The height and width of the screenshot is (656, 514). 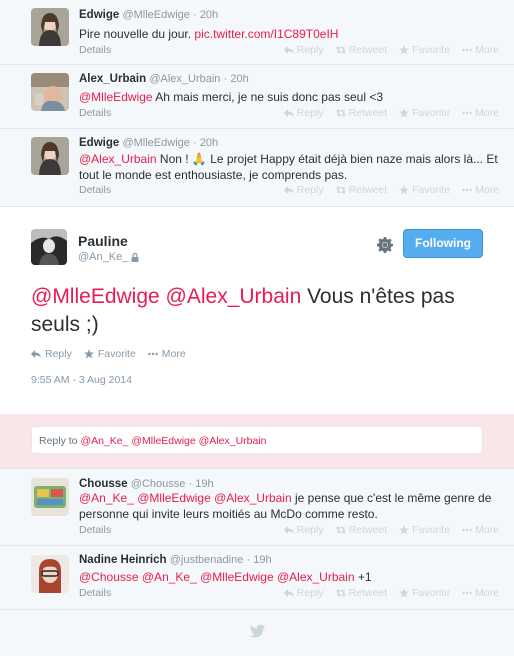 What do you see at coordinates (266, 34) in the screenshot?
I see `pic-link: pic.twitter.com/I1C89T0eIH` at bounding box center [266, 34].